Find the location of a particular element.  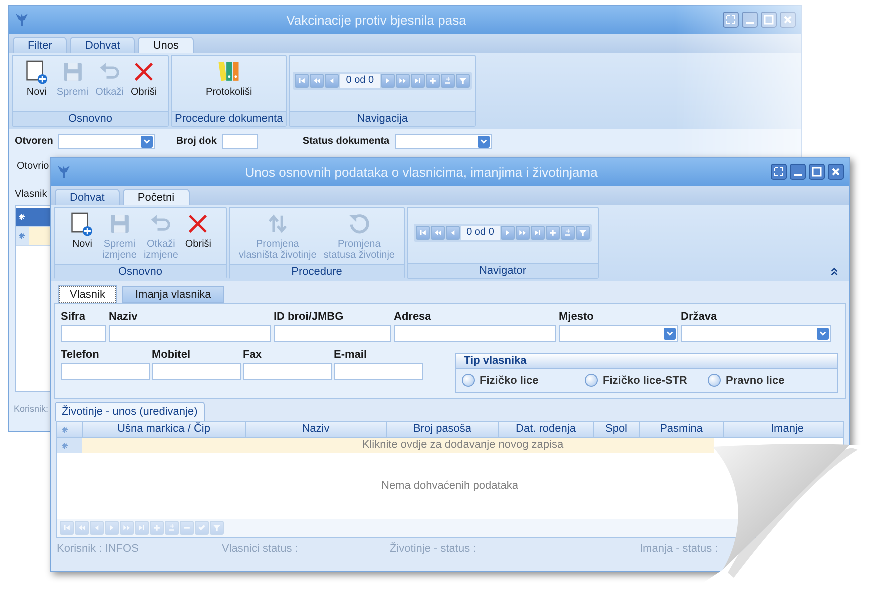

ribbon-tab: Početni is located at coordinates (156, 197).